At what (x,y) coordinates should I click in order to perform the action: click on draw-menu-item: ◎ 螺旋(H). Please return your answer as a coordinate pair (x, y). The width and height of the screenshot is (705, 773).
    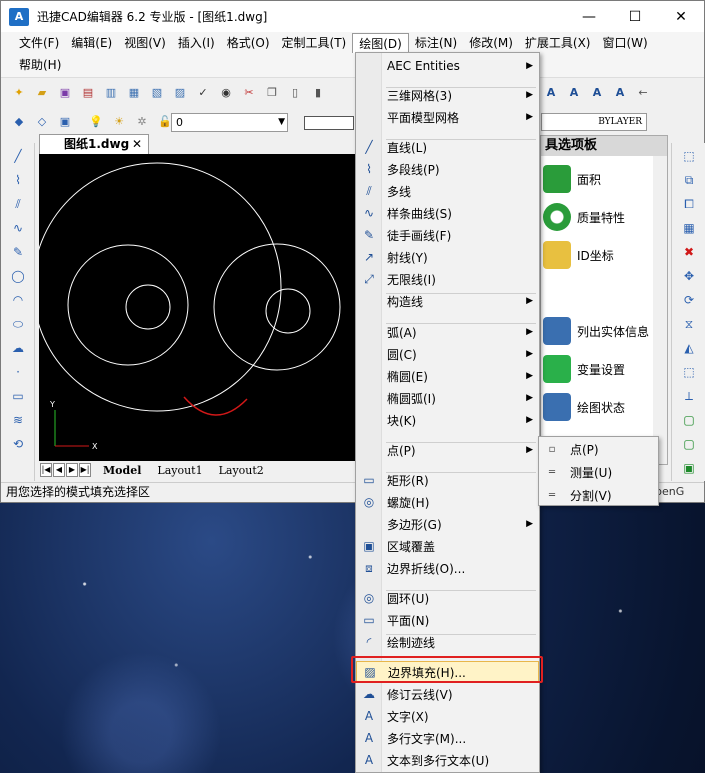
    Looking at the image, I should click on (447, 502).